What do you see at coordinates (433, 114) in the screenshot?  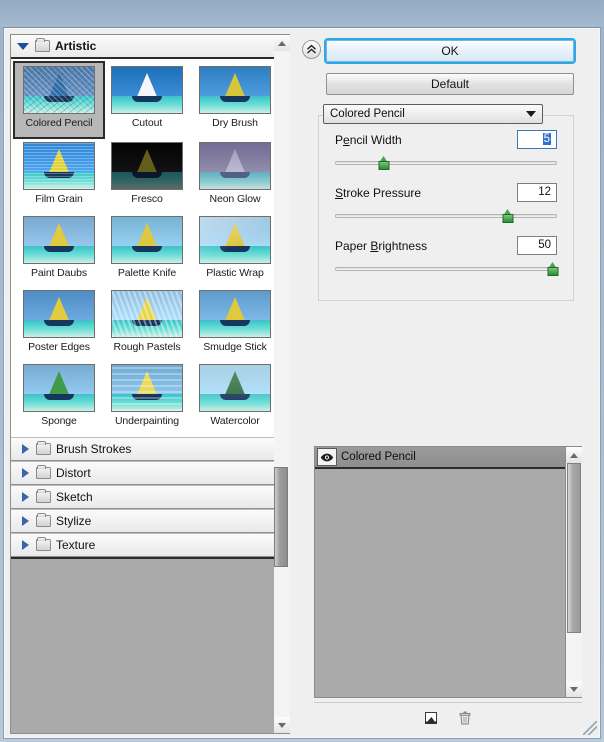 I see `filter-select-dropdown: Colored Pencil` at bounding box center [433, 114].